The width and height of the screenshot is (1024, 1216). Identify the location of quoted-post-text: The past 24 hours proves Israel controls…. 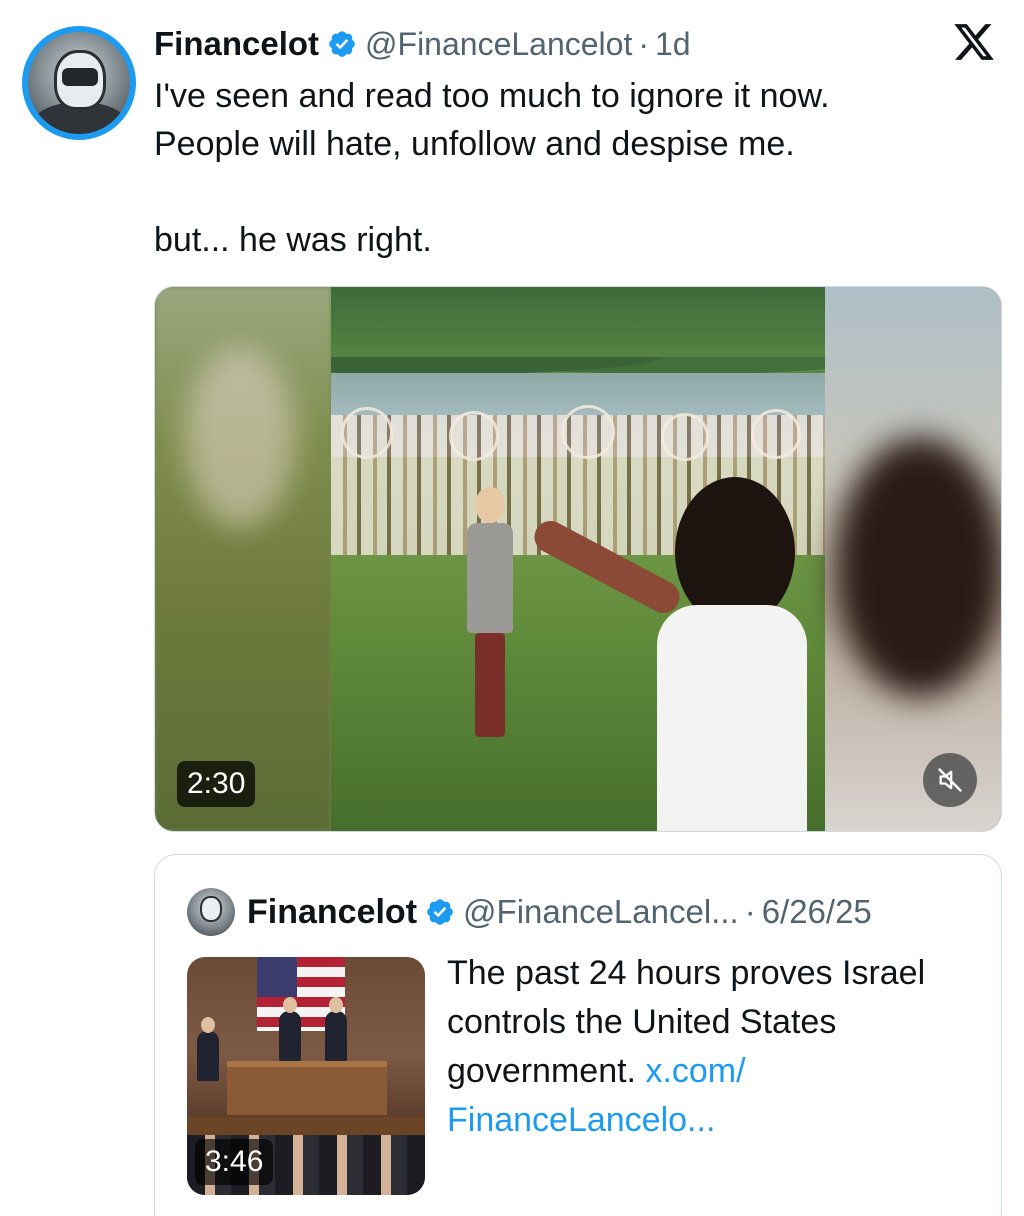
(712, 1047).